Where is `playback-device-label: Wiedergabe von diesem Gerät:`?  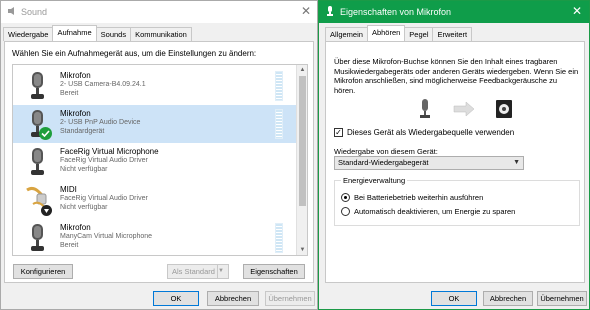
playback-device-label: Wiedergabe von diesem Gerät: is located at coordinates (386, 151).